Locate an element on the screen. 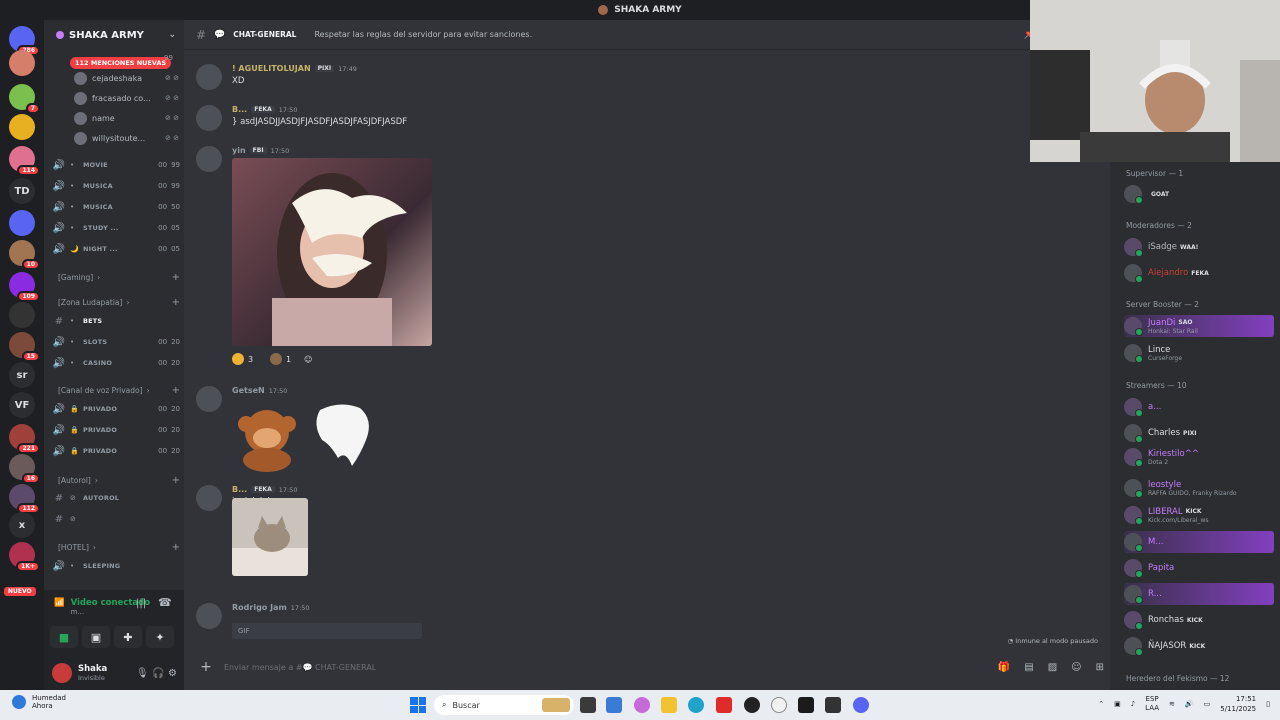 The height and width of the screenshot is (720, 1280). member-item: Papita is located at coordinates (1199, 568).